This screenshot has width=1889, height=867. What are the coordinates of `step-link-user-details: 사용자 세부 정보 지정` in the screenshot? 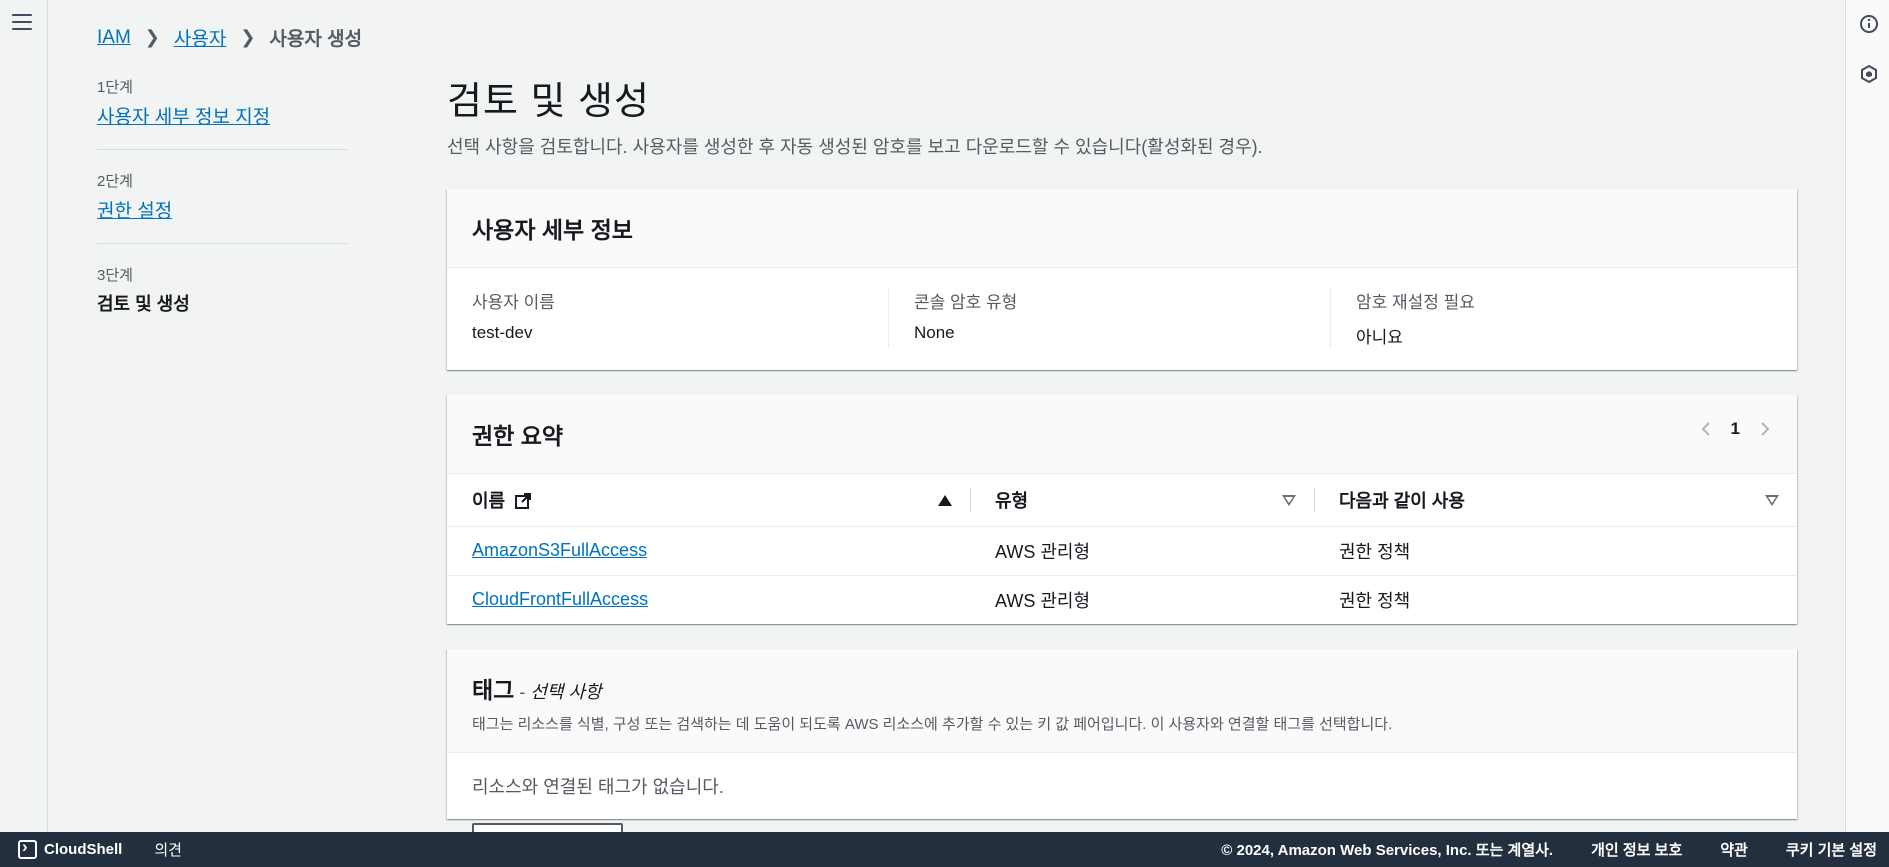 It's located at (183, 117).